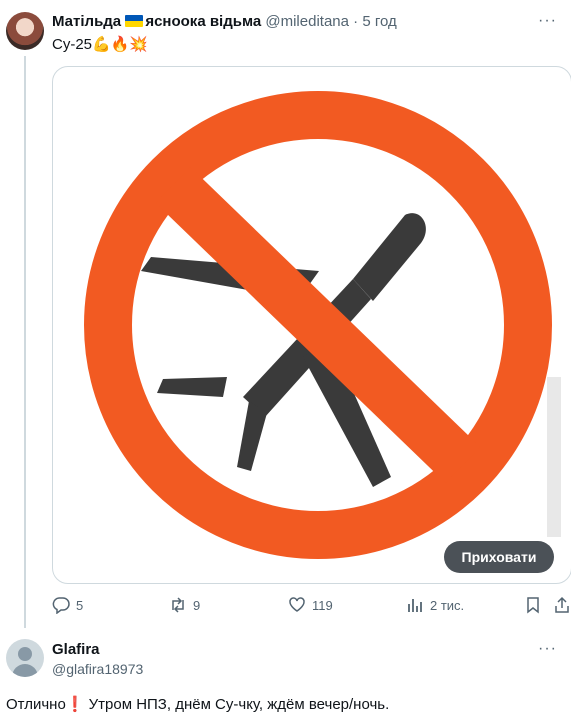 The width and height of the screenshot is (571, 722). Describe the element at coordinates (25, 342) in the screenshot. I see `thread-connector-line` at that location.